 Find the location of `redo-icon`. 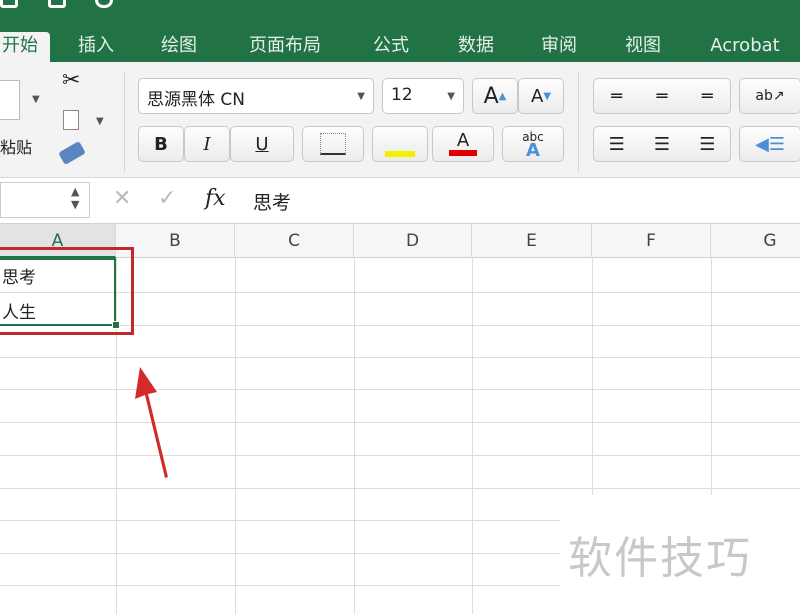

redo-icon is located at coordinates (104, 4).